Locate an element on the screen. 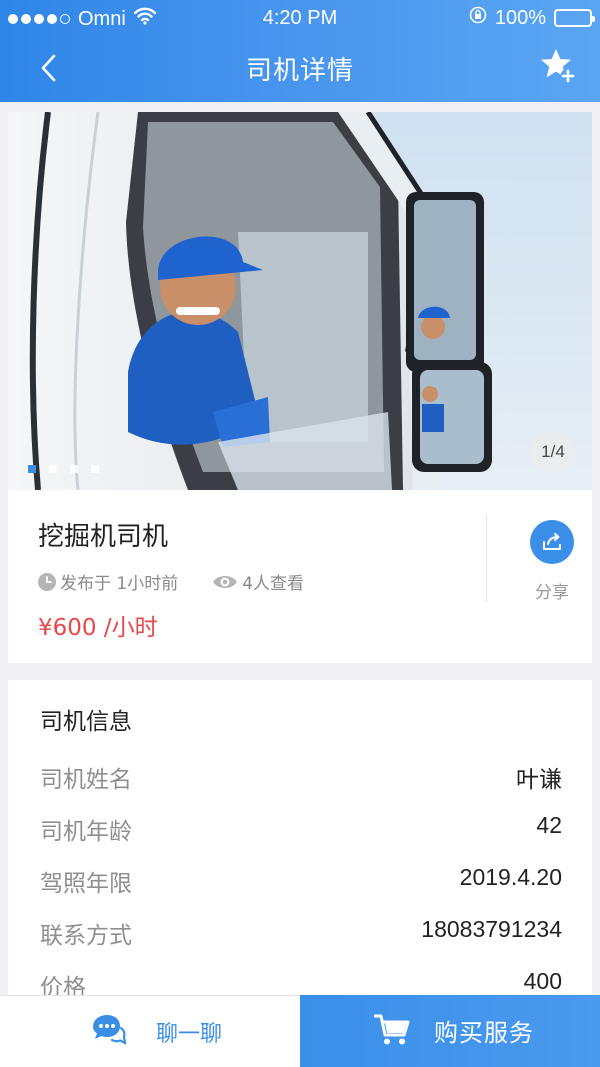 The width and height of the screenshot is (600, 1067). eye-icon is located at coordinates (225, 581).